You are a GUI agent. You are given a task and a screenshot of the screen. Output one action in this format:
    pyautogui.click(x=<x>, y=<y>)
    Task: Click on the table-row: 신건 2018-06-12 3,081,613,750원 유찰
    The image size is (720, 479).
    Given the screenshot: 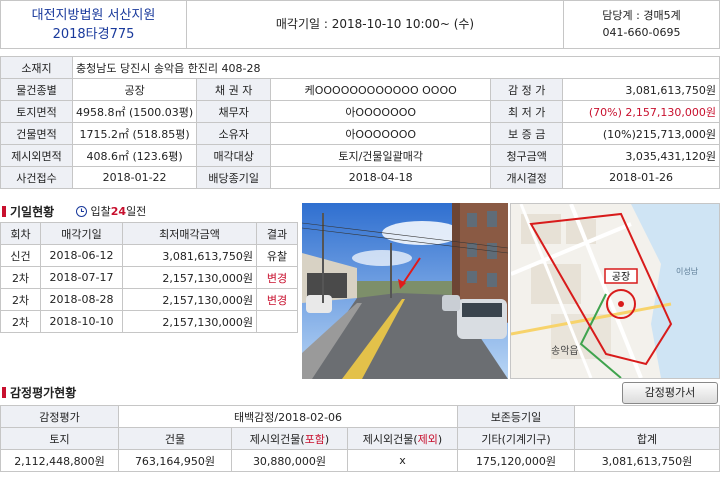 What is the action you would take?
    pyautogui.click(x=149, y=255)
    